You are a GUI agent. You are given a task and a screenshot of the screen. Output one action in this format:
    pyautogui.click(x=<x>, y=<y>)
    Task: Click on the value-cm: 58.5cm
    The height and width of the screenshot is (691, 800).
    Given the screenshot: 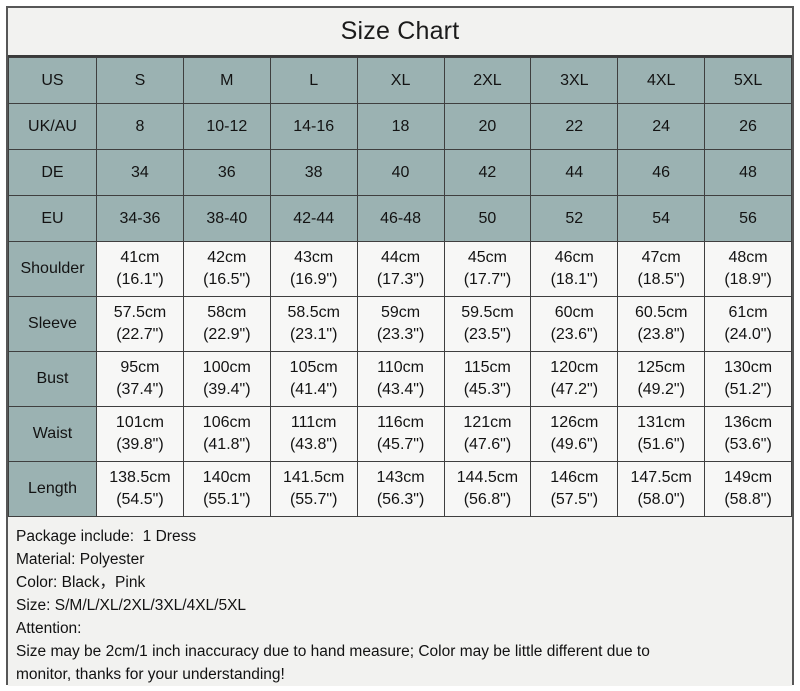 What is the action you would take?
    pyautogui.click(x=313, y=313)
    